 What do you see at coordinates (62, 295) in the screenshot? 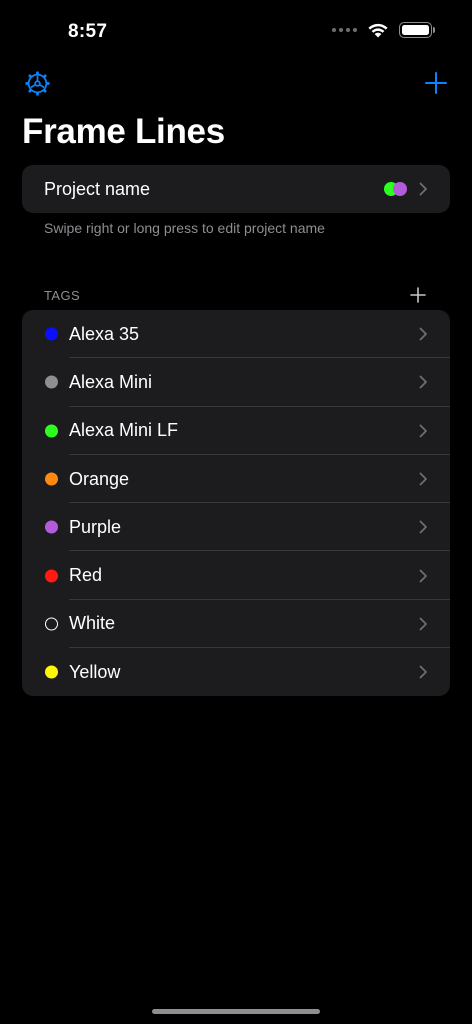
I see `tags-section-header: TAGS` at bounding box center [62, 295].